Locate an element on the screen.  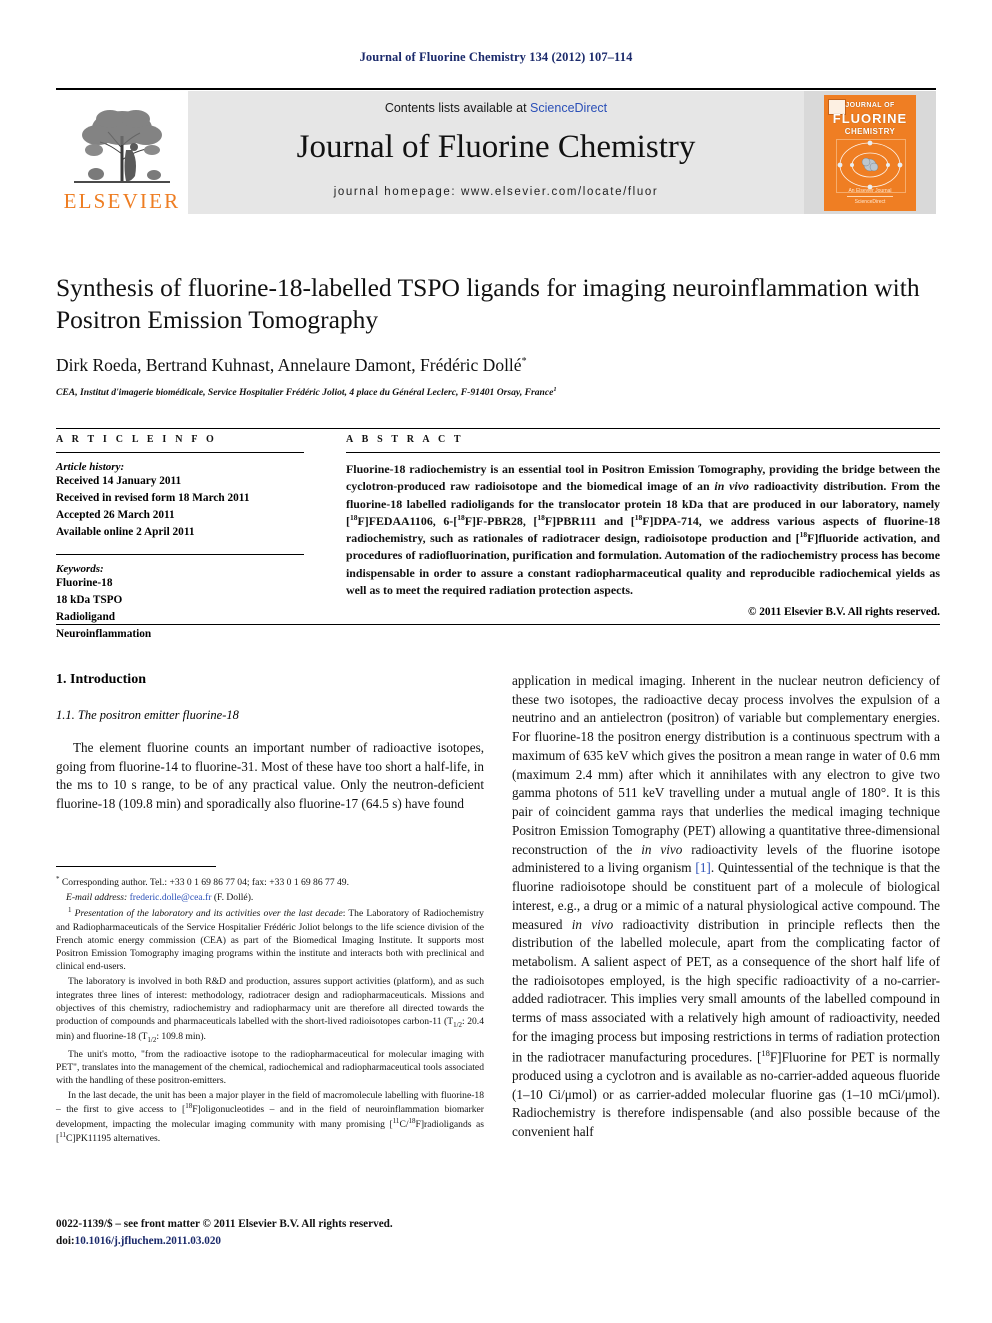
doi-line: doi:10.1016/j.jfluchem.2011.03.020 is located at coordinates (286, 1241).